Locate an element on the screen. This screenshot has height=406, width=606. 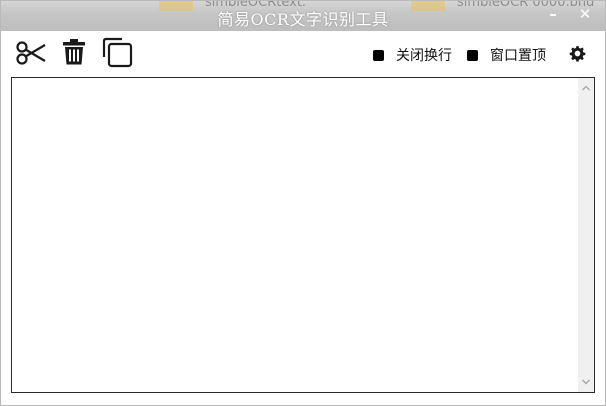
trash-icon is located at coordinates (74, 52).